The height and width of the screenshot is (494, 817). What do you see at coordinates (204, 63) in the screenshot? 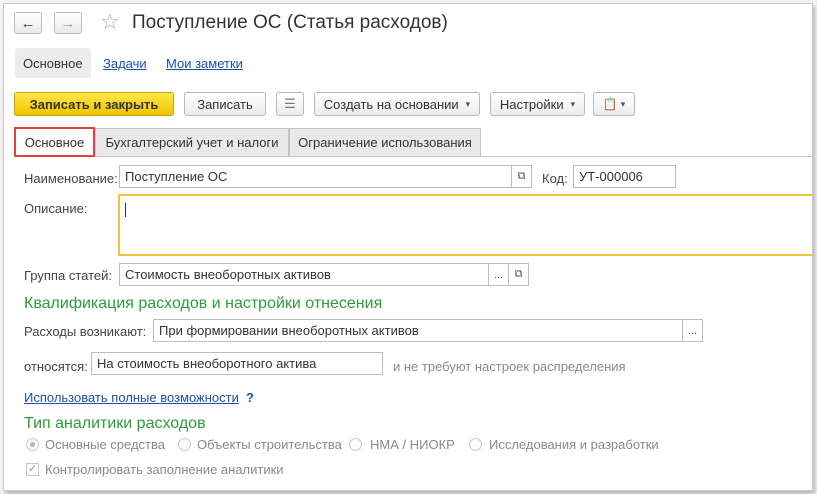
I see `top-tab-notes: Мои заметки` at bounding box center [204, 63].